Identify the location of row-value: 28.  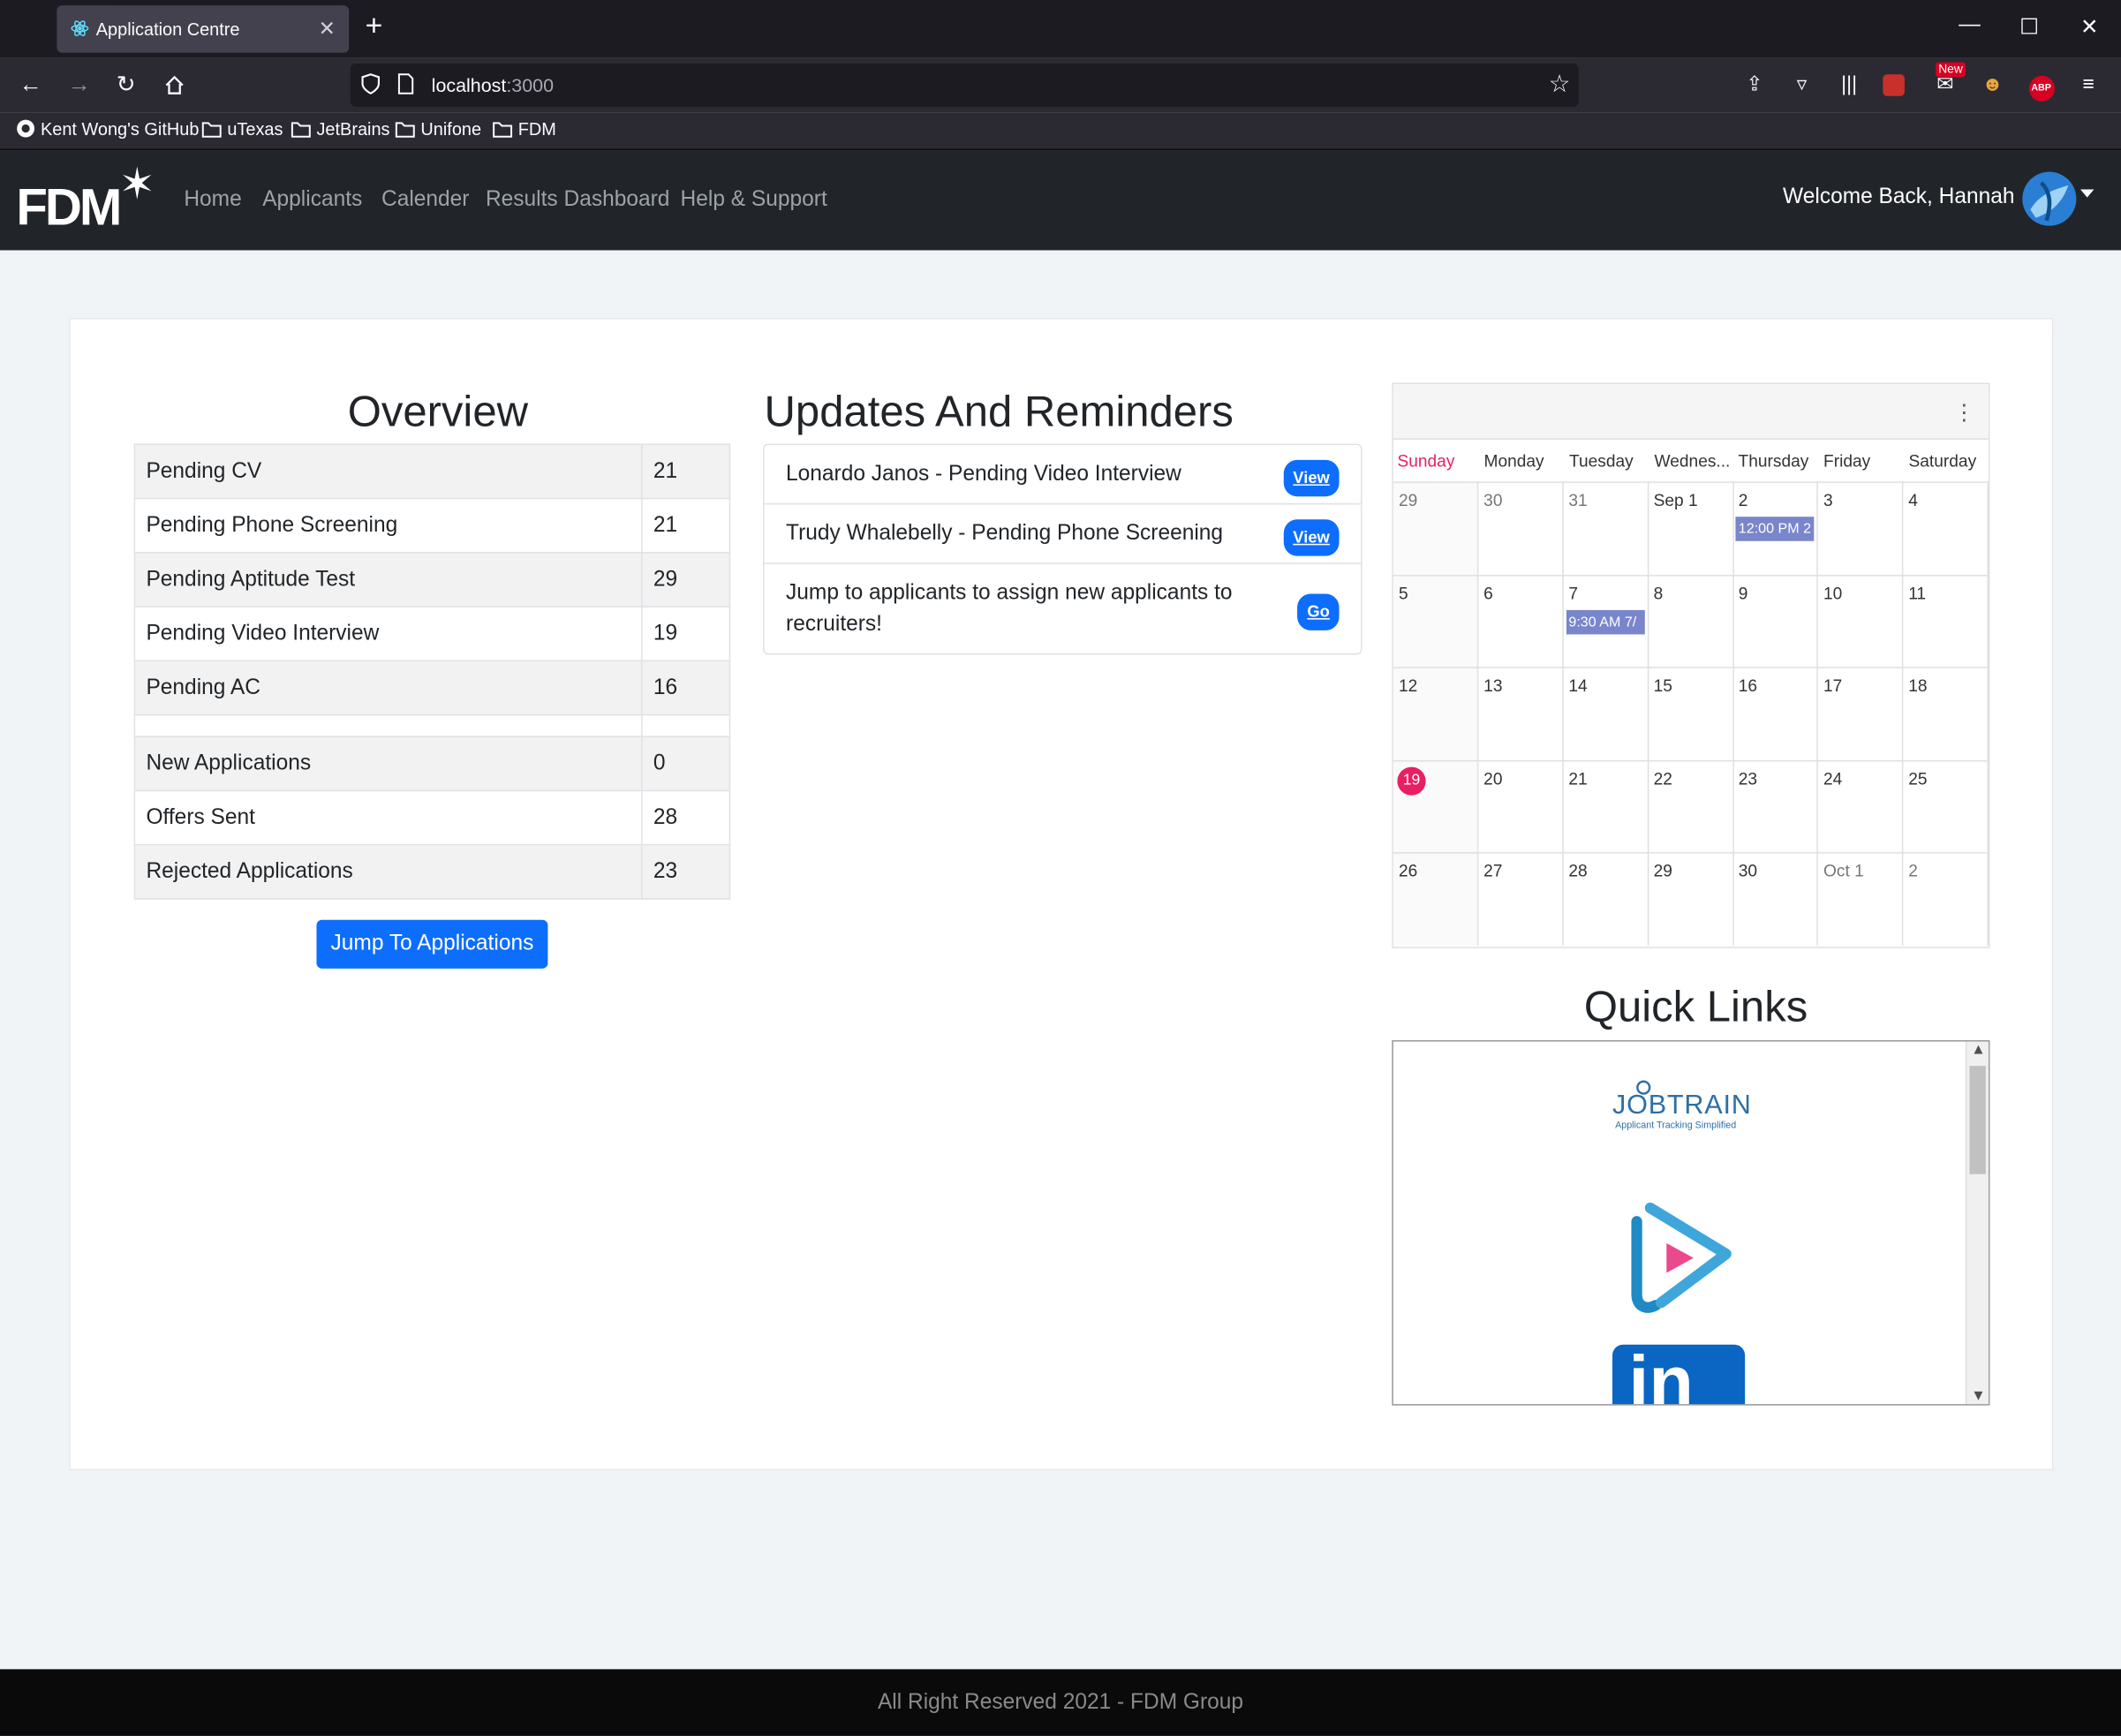
(686, 817).